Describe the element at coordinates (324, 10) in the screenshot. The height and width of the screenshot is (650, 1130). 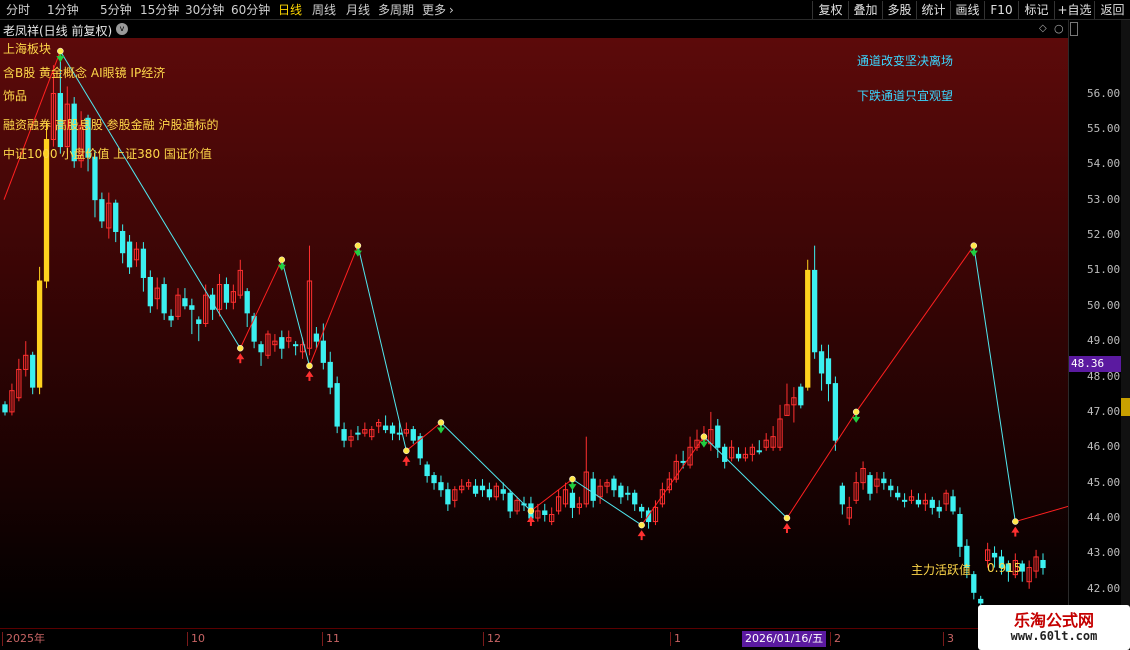
I see `timeframe-tab-7: 周线` at that location.